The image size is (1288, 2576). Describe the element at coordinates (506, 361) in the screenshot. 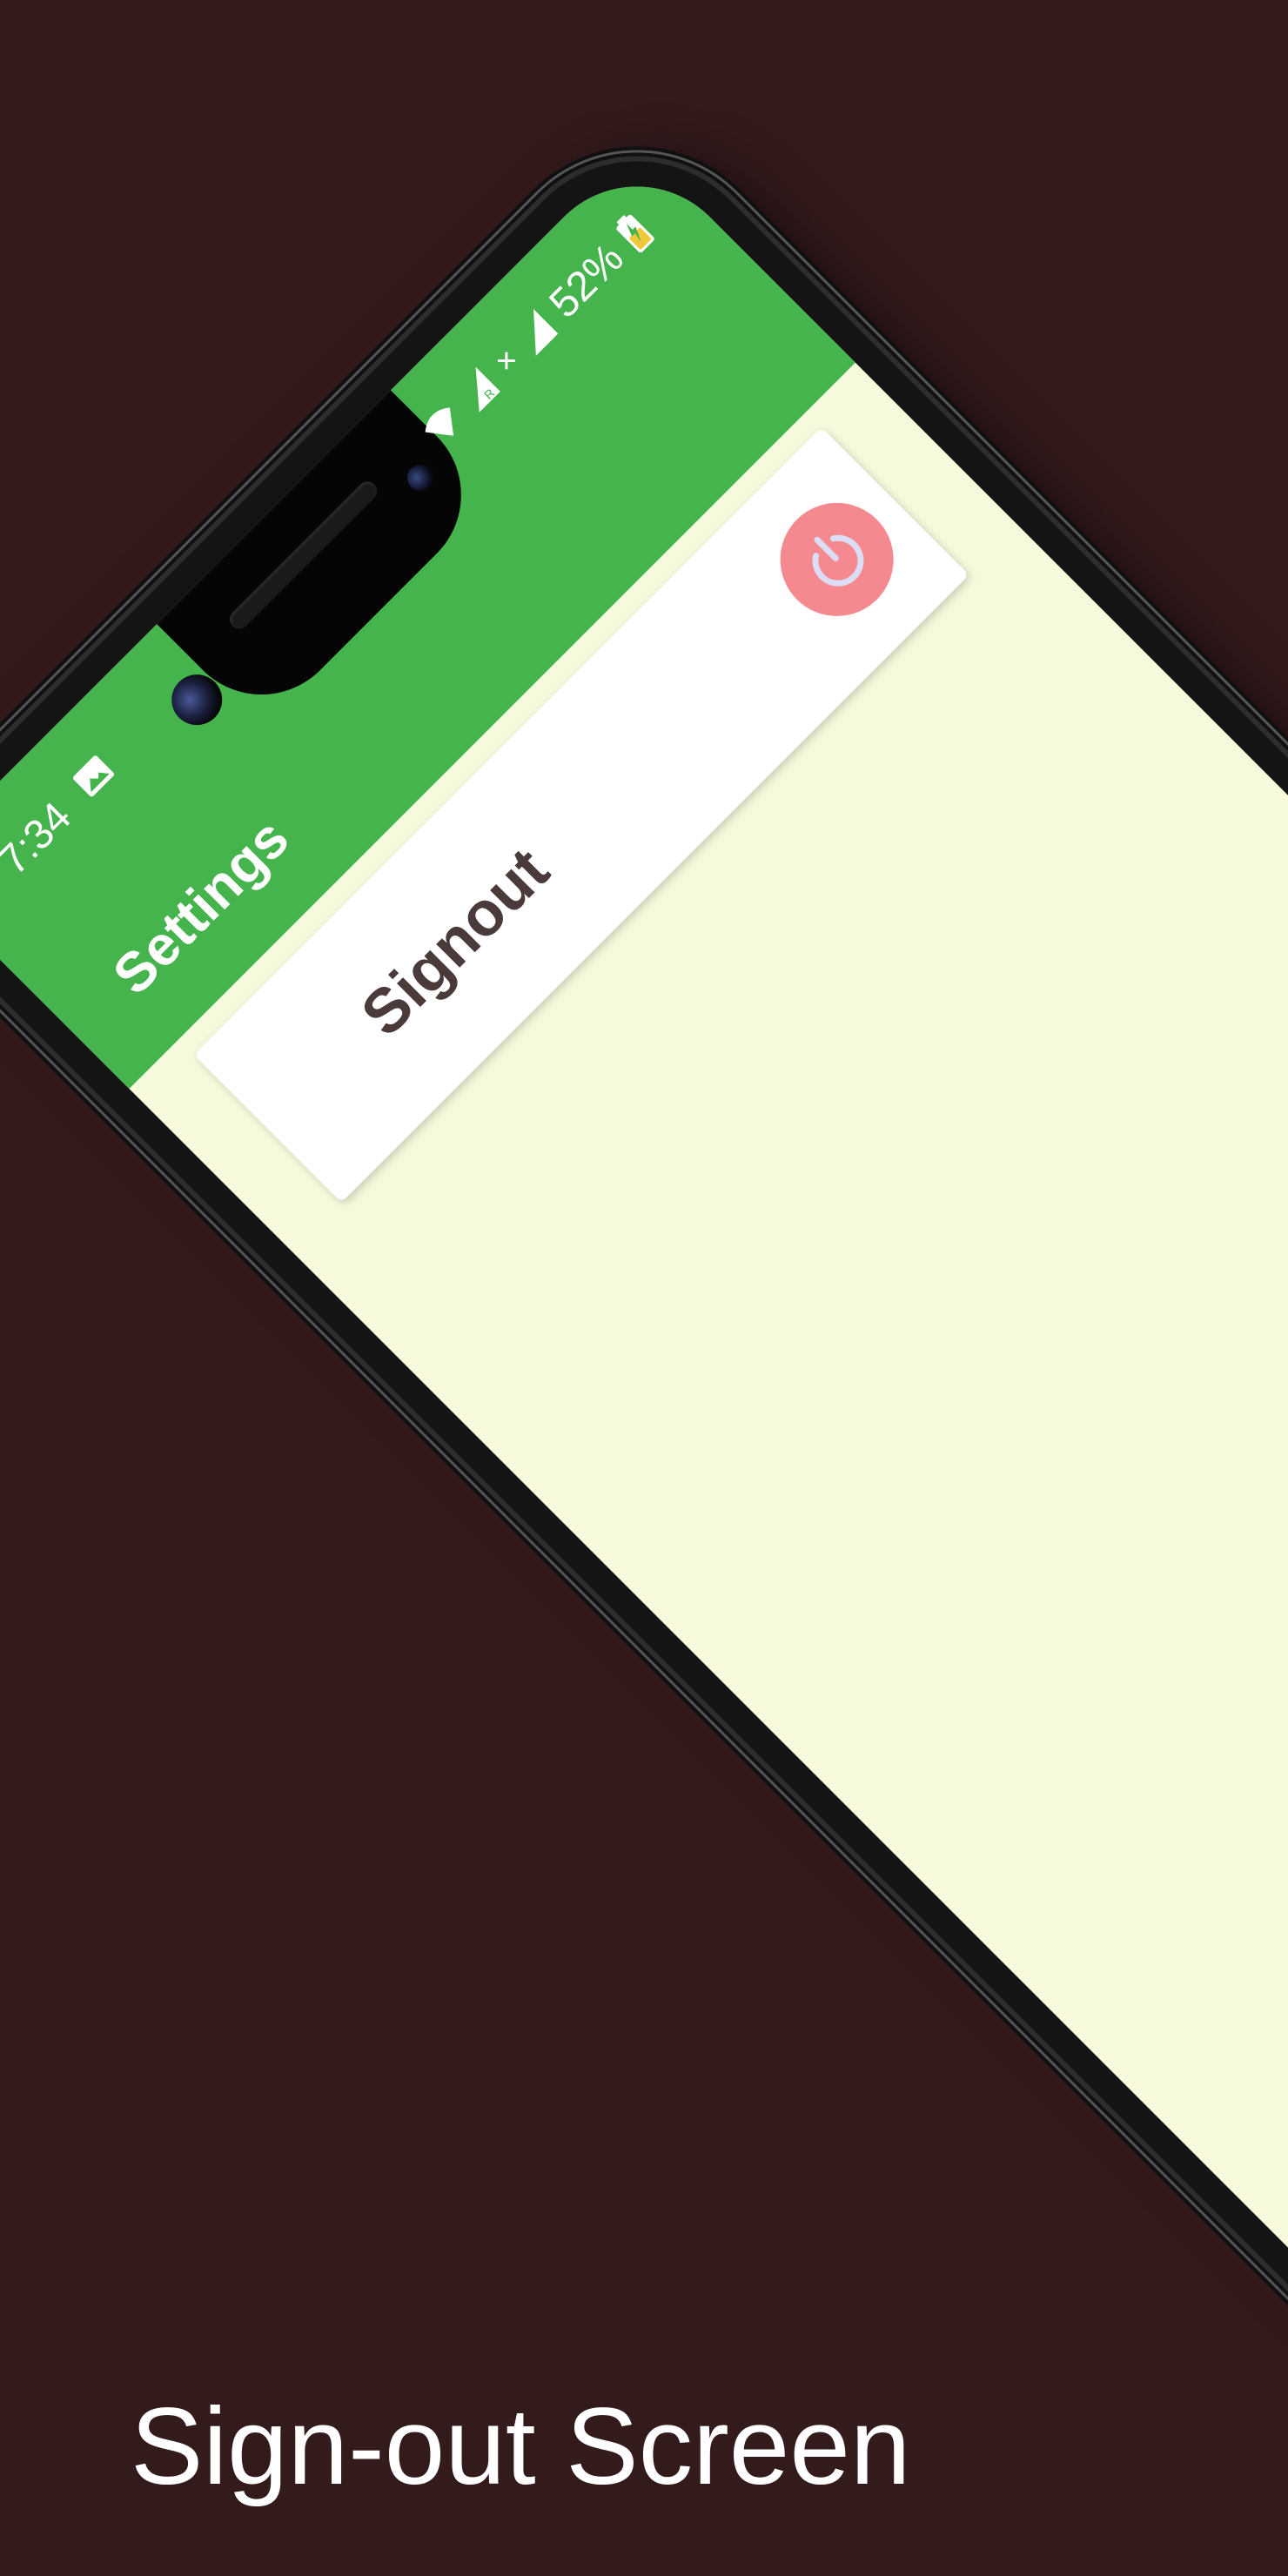

I see `no-data-x-icon` at that location.